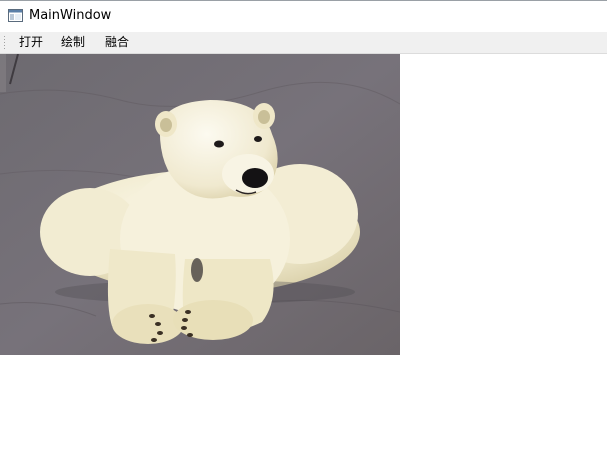 The height and width of the screenshot is (471, 607). What do you see at coordinates (4, 42) in the screenshot?
I see `toolbar-grip-icon` at bounding box center [4, 42].